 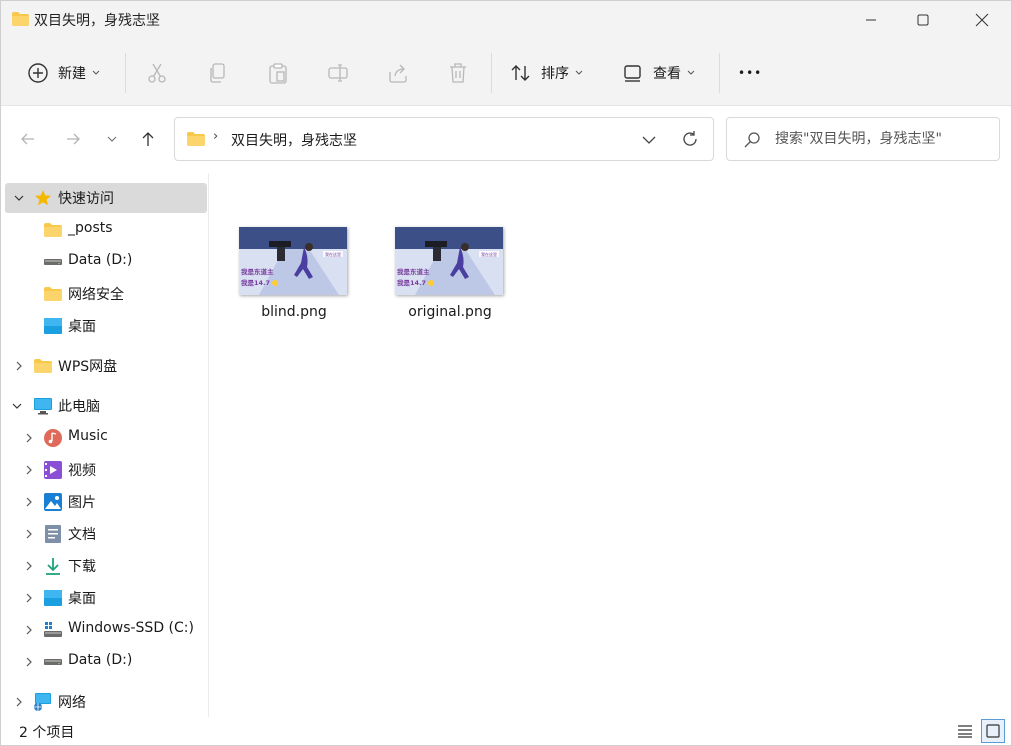 I want to click on file-name: blind.png, so click(x=294, y=312).